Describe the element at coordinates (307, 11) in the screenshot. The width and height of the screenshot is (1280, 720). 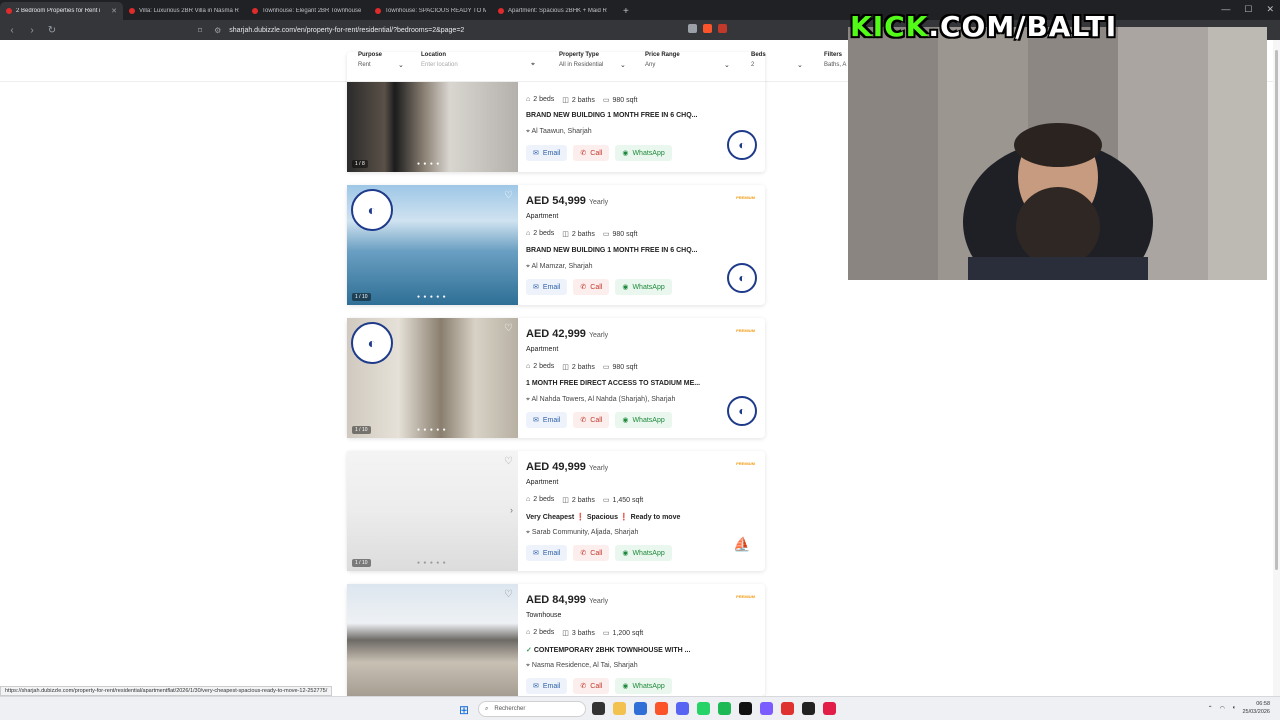
I see `tab-3: Townhouse: Elegant 2BR Townhouse` at that location.